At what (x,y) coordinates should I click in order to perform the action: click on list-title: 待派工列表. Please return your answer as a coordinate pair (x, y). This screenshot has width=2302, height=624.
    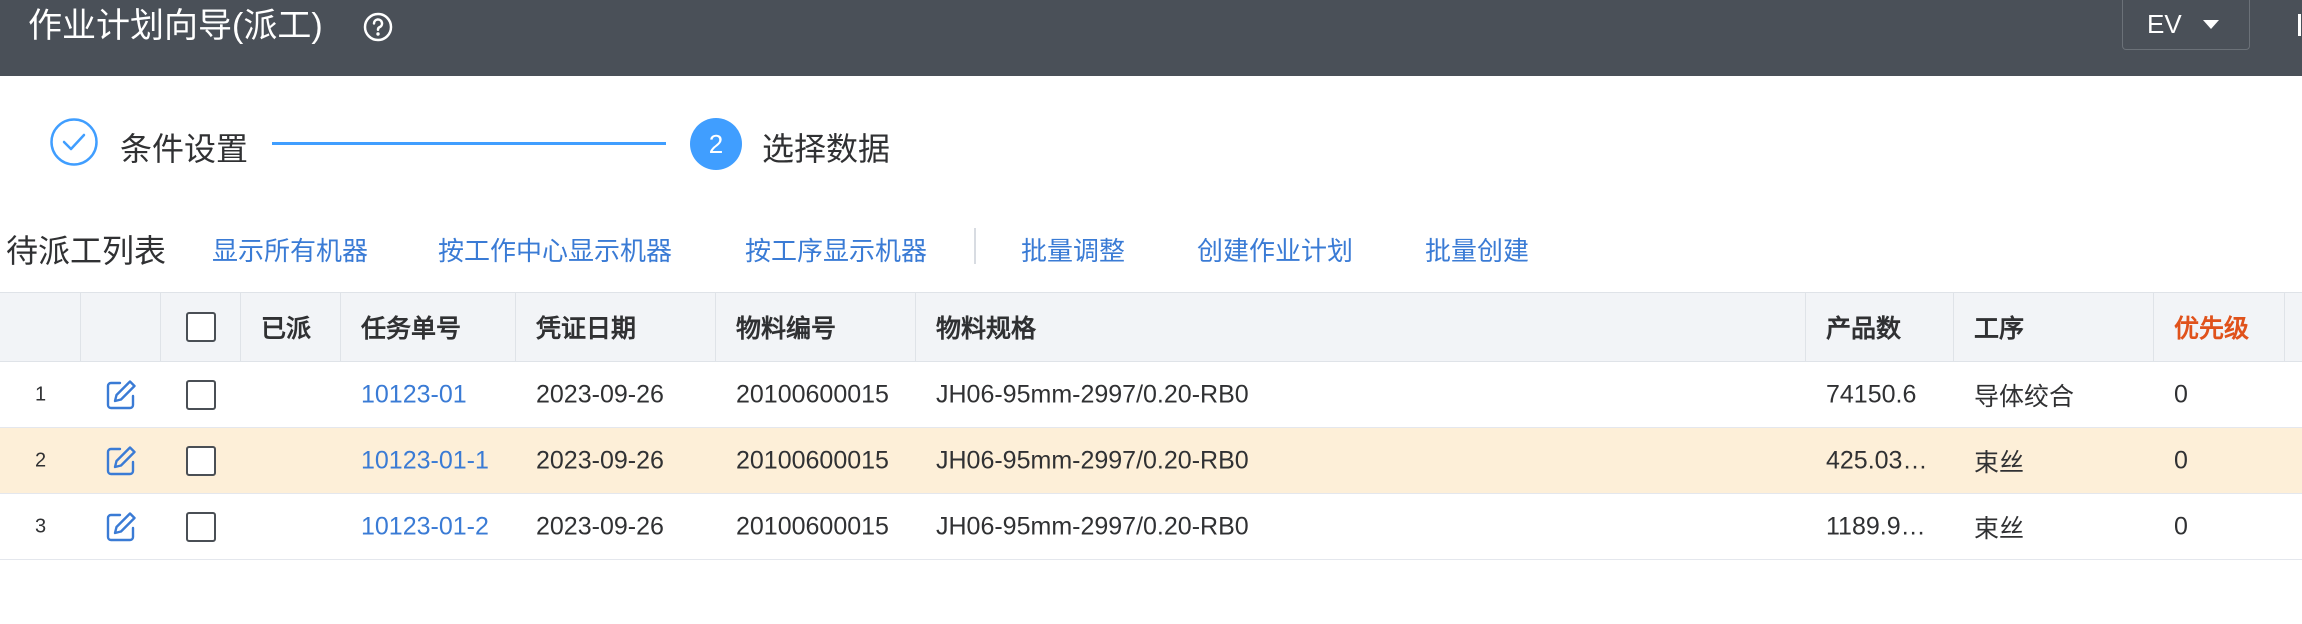
    Looking at the image, I should click on (86, 251).